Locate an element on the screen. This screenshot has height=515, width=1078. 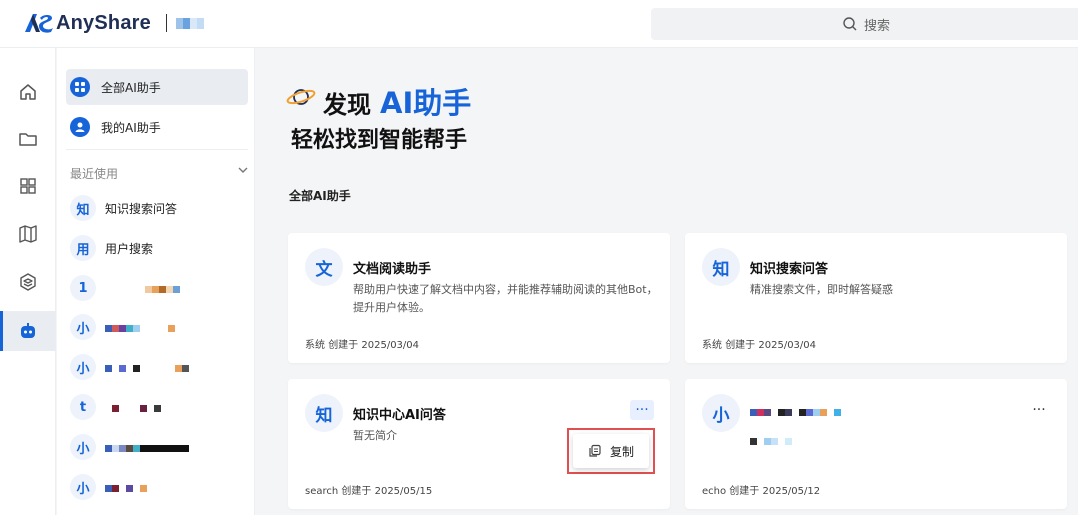
recent-item-label: 用户搜索 is located at coordinates (129, 248).